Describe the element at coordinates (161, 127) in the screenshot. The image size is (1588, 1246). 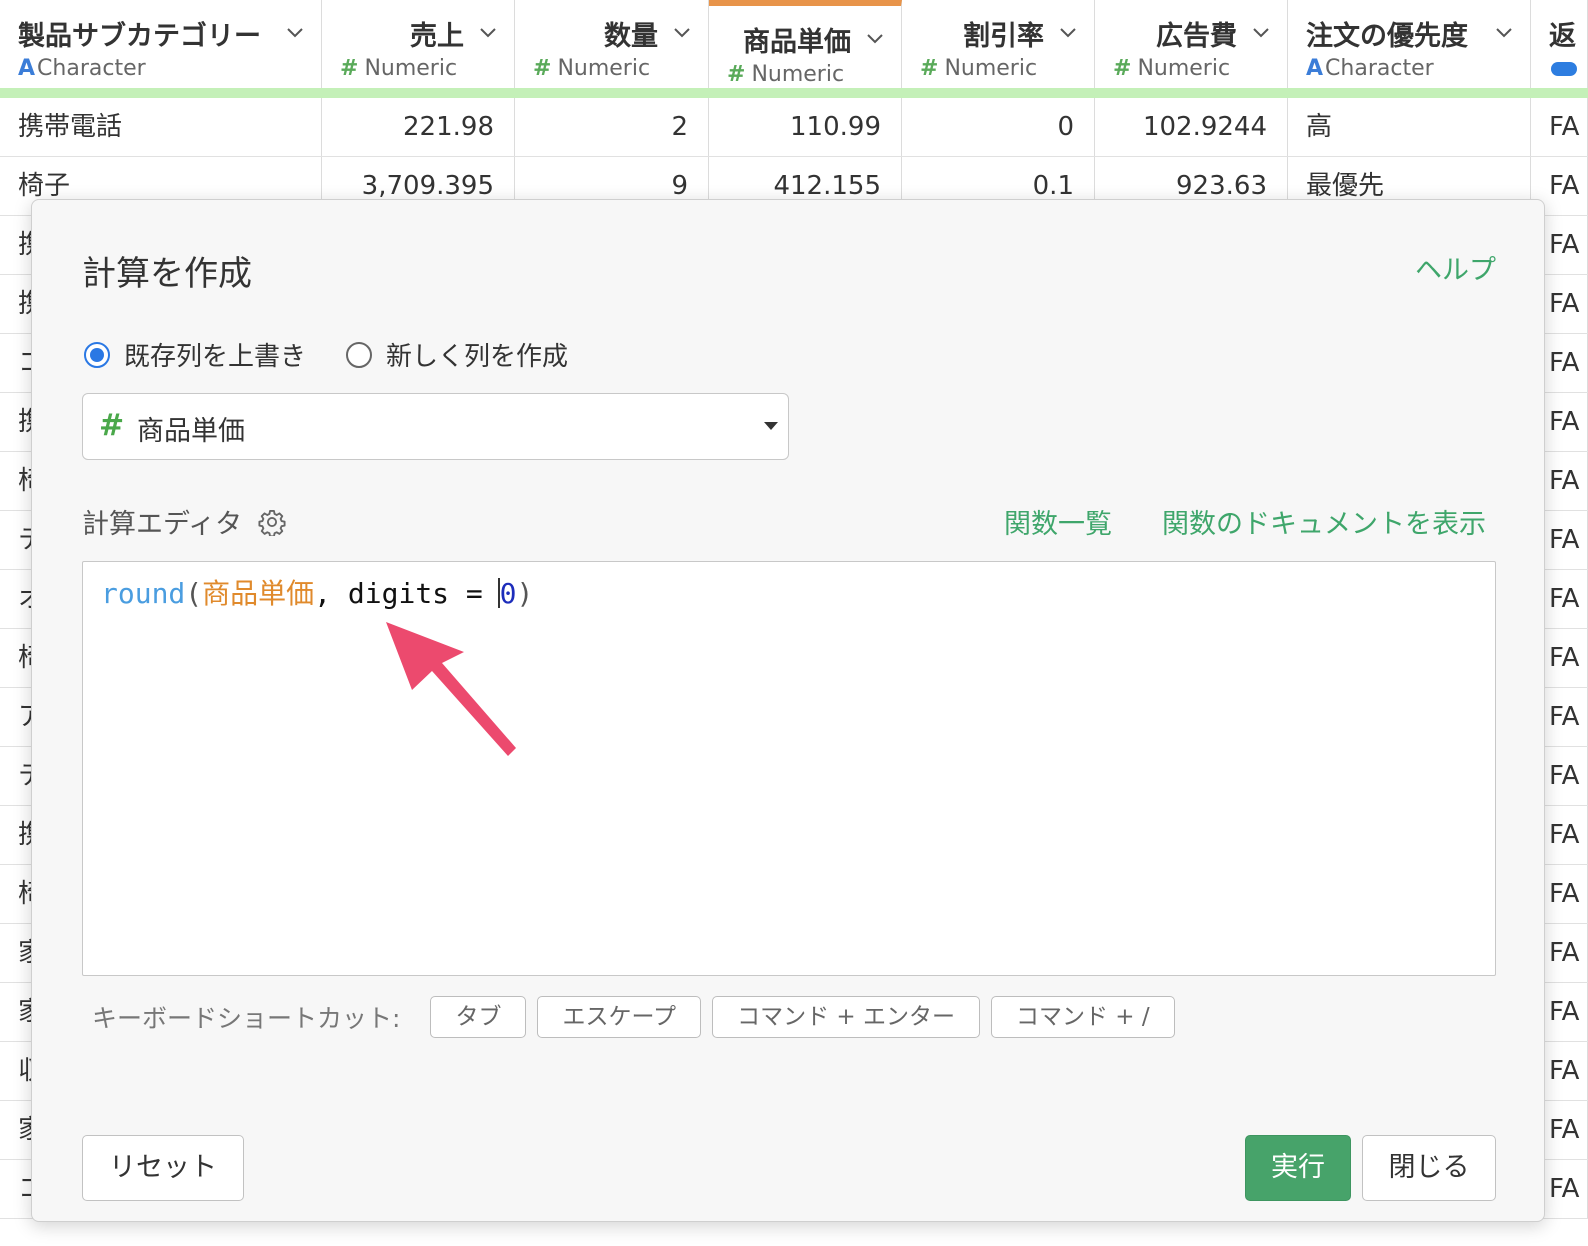
I see `table-cell: 携帯電話` at that location.